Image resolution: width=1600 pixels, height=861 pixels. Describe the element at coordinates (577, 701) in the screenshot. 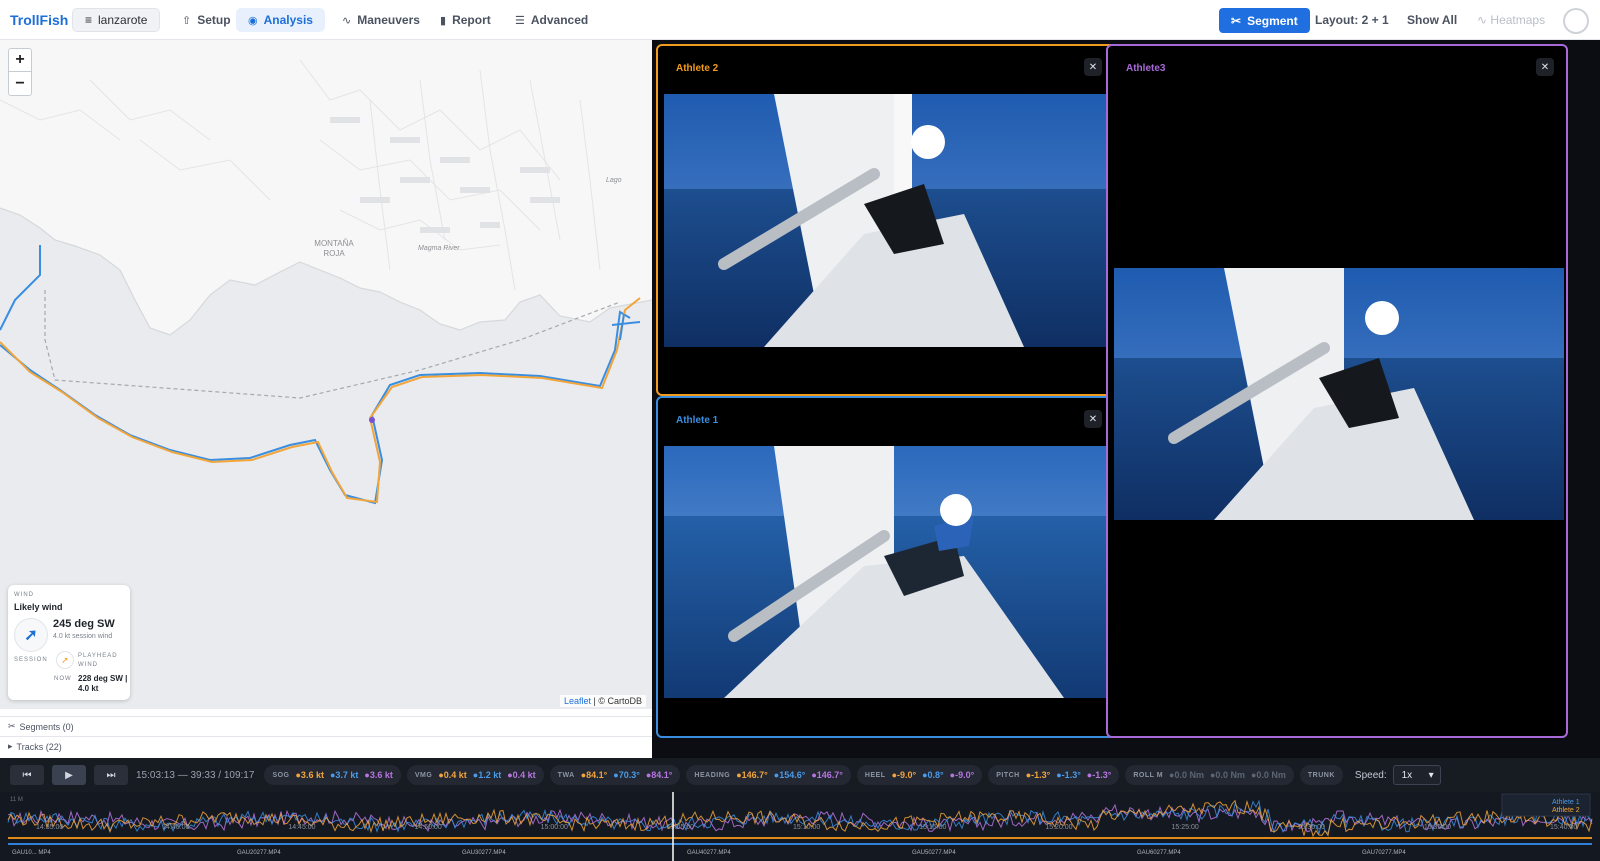

I see `leaflet-link: Leaflet` at that location.